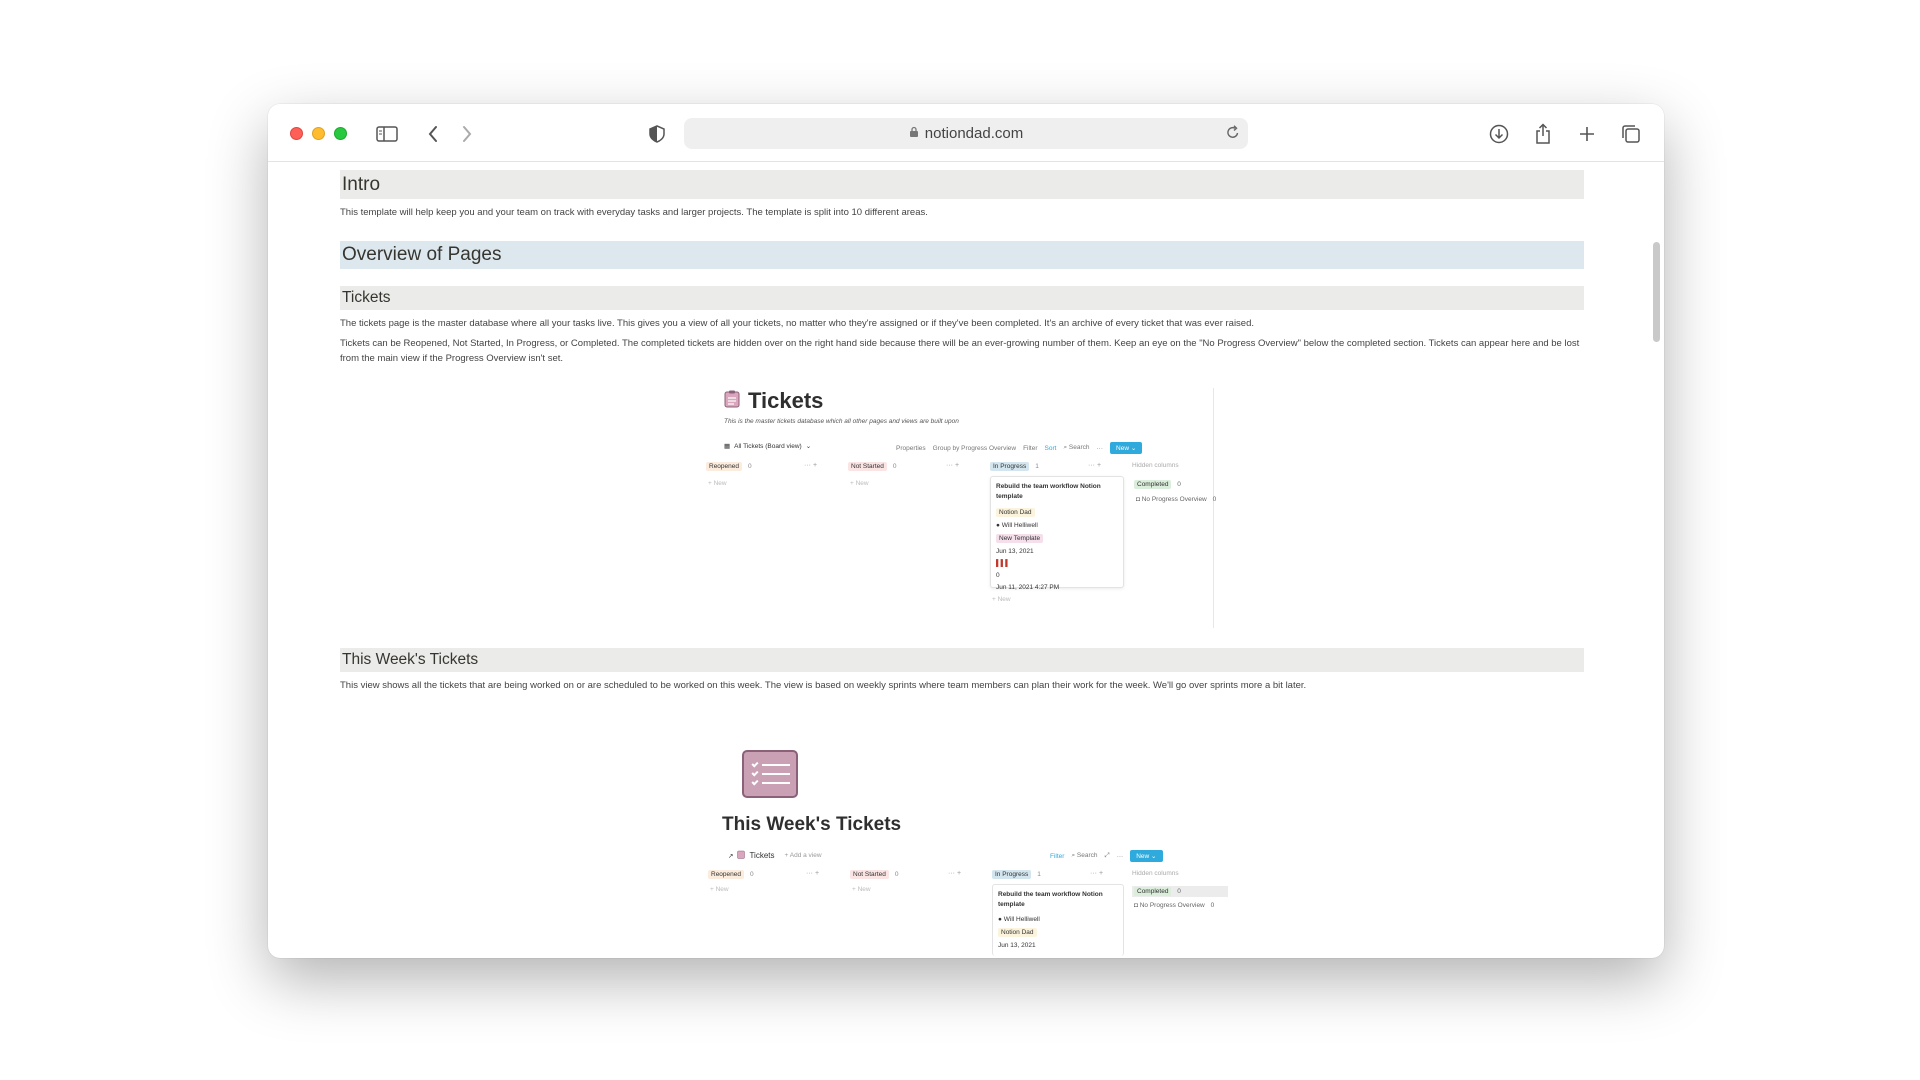  Describe the element at coordinates (762, 855) in the screenshot. I see `tickets-link-label: Tickets` at that location.